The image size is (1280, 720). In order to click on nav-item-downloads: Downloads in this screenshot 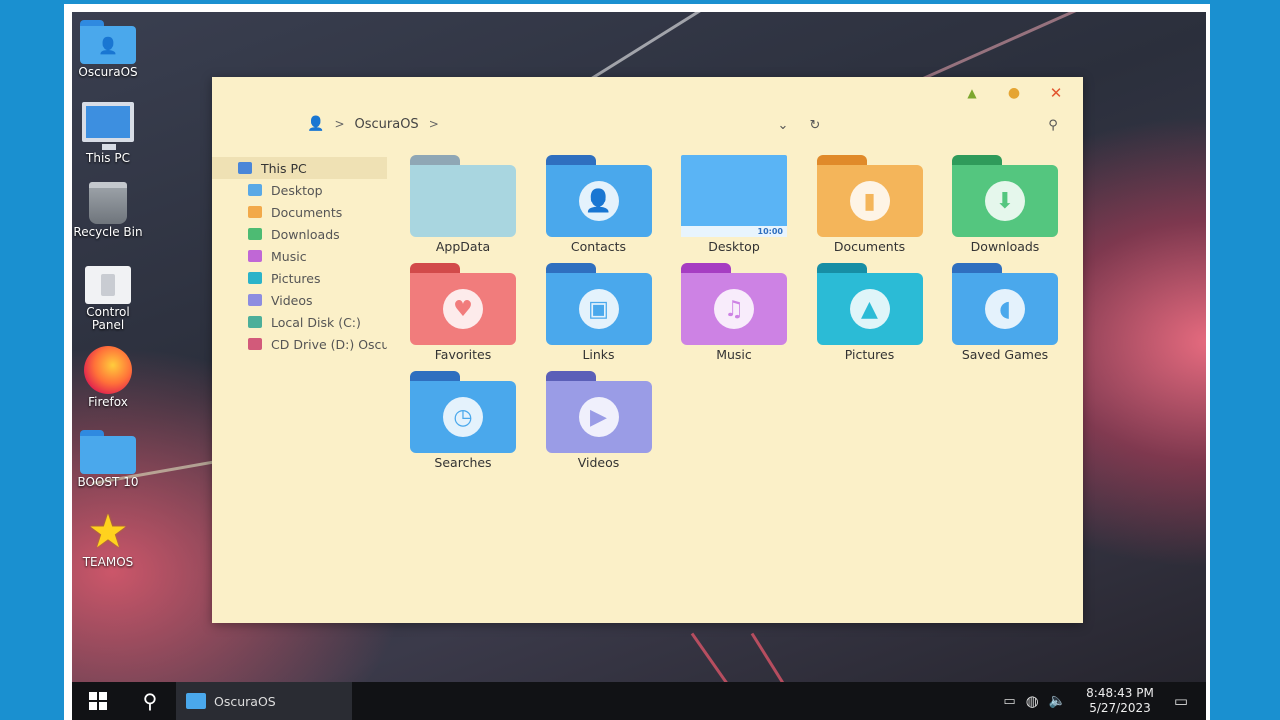, I will do `click(299, 234)`.